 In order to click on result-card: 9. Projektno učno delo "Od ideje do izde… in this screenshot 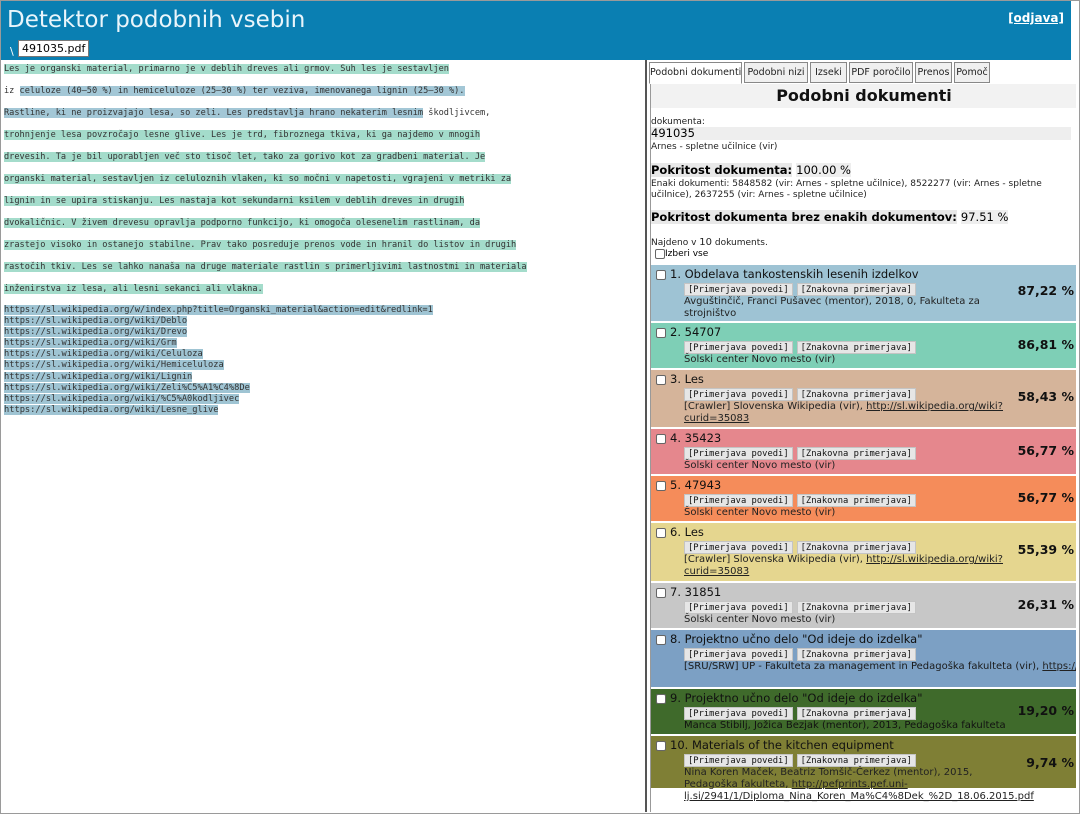, I will do `click(863, 711)`.